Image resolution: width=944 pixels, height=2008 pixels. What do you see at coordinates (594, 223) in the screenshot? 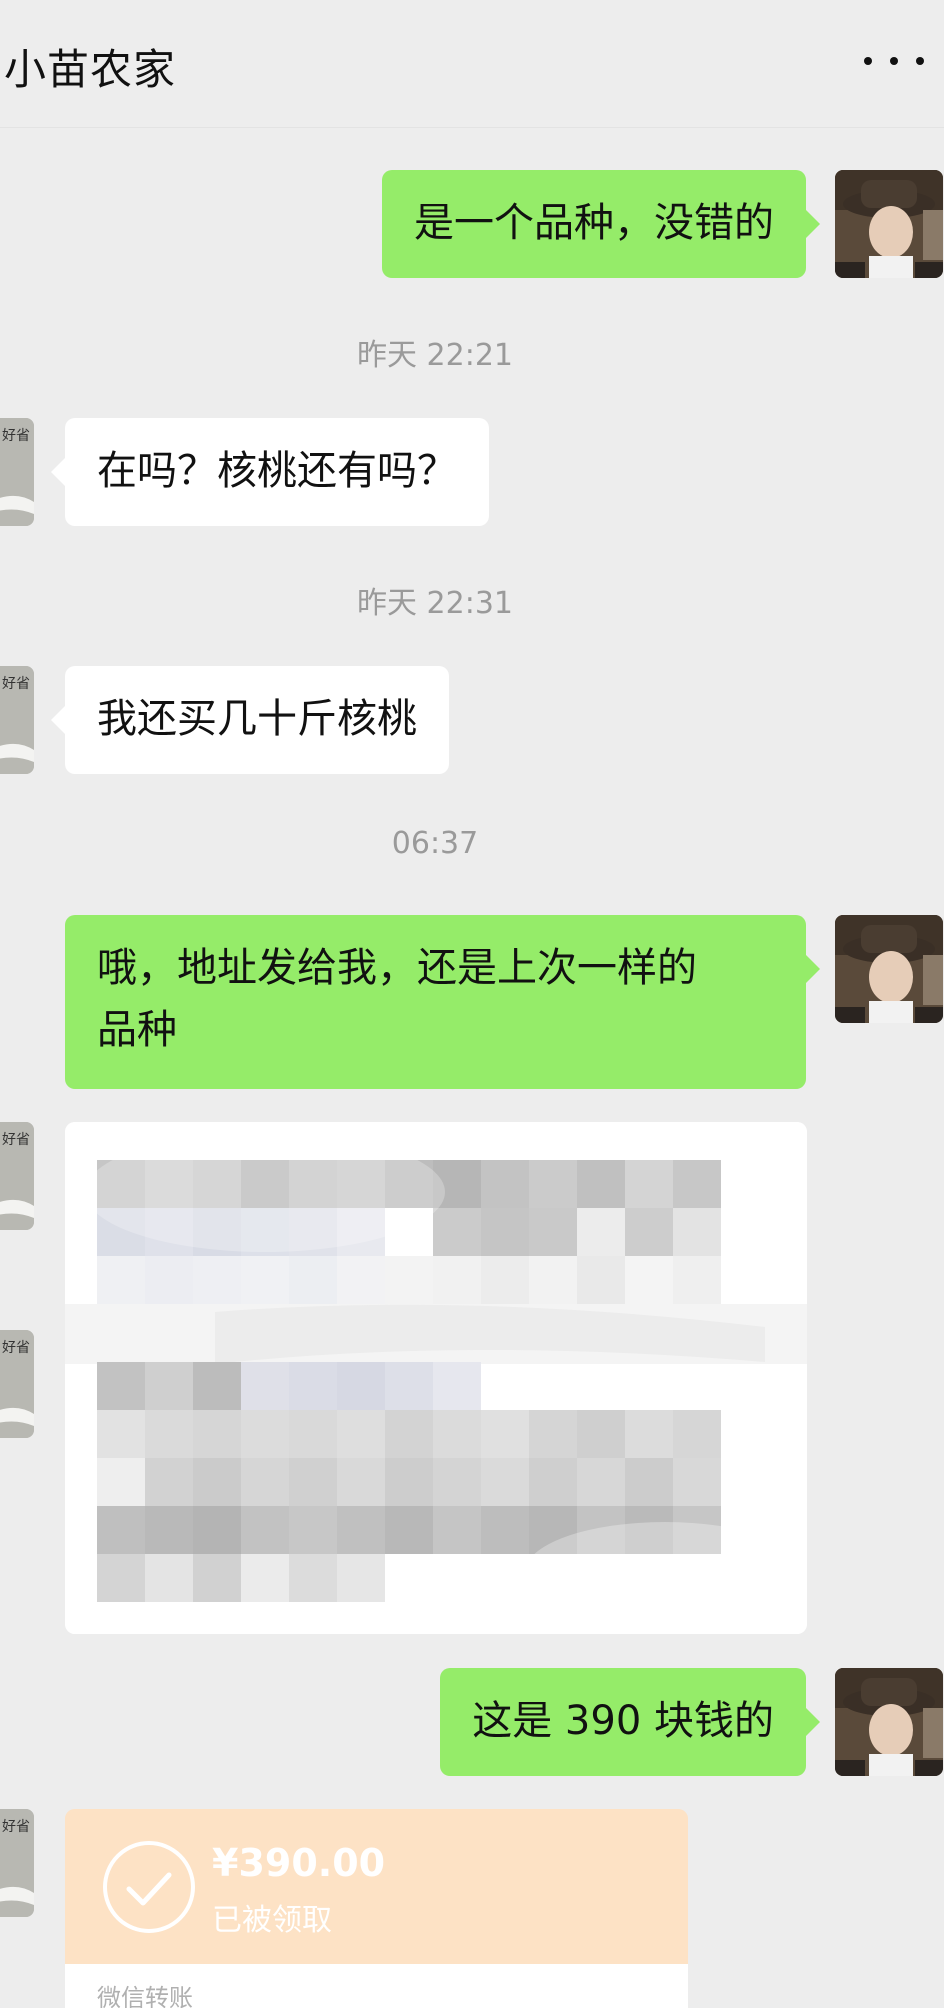
I see `message-text: 是一个品种，没错的` at bounding box center [594, 223].